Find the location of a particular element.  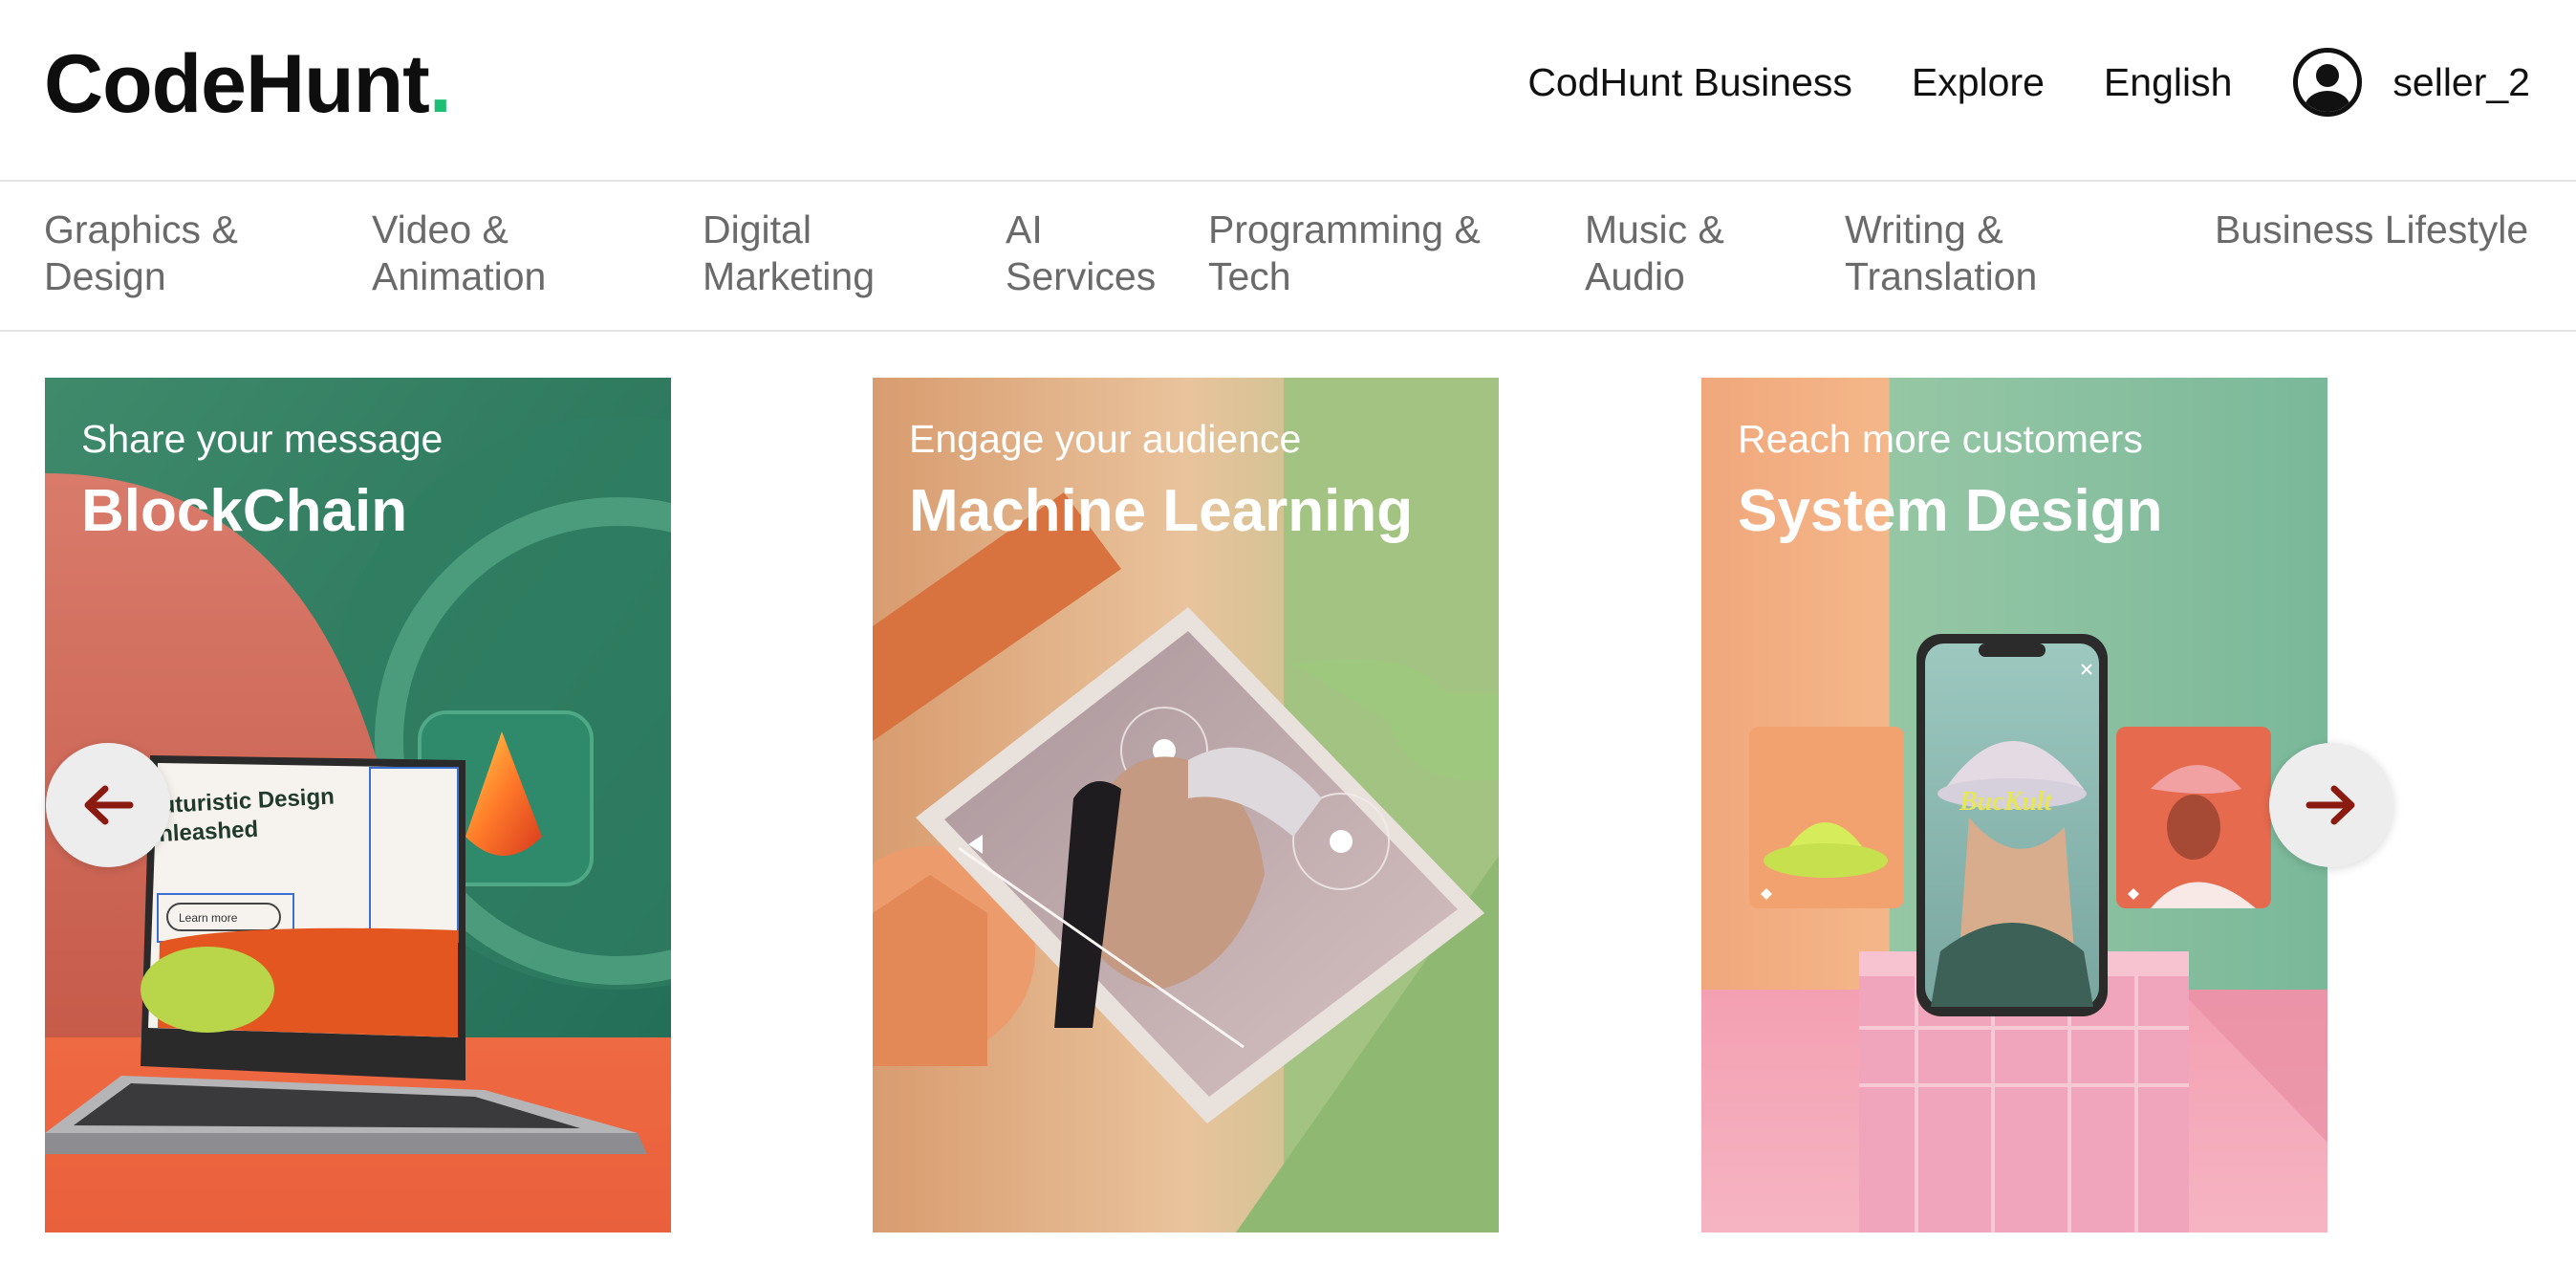

nav-business-link: CodHunt Business is located at coordinates (1690, 82).